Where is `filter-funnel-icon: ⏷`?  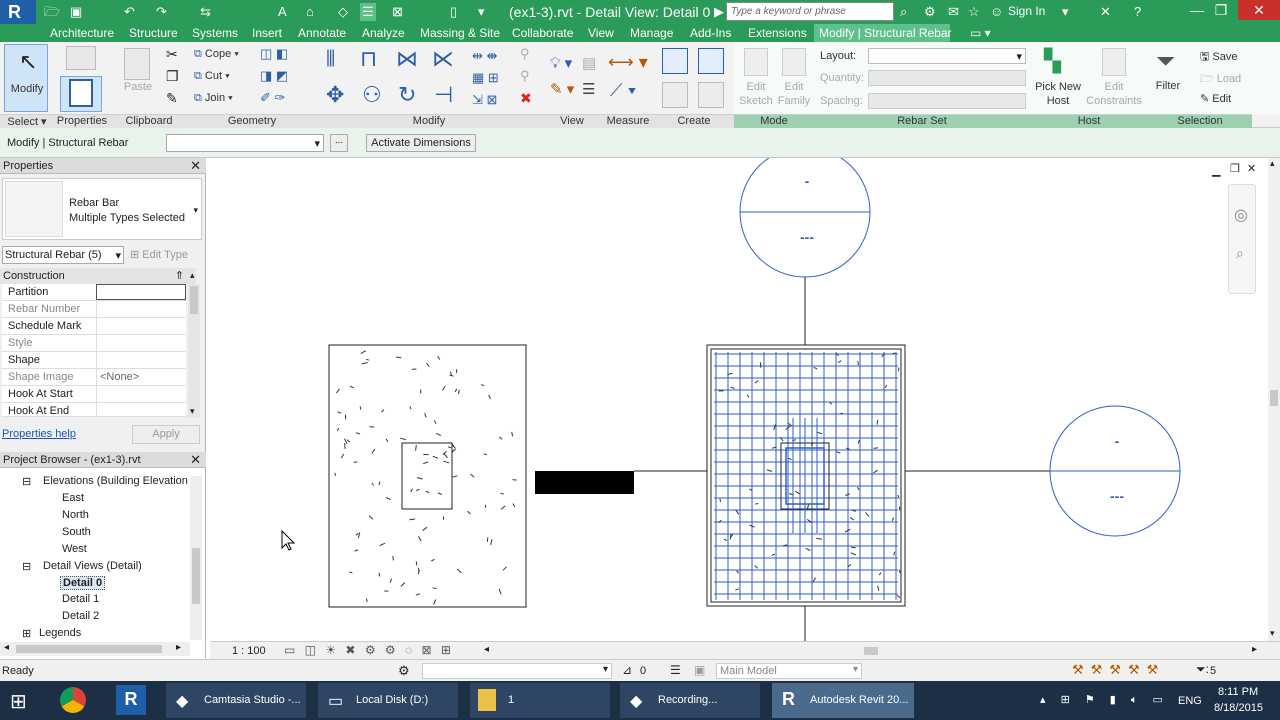 filter-funnel-icon: ⏷ is located at coordinates (1165, 62).